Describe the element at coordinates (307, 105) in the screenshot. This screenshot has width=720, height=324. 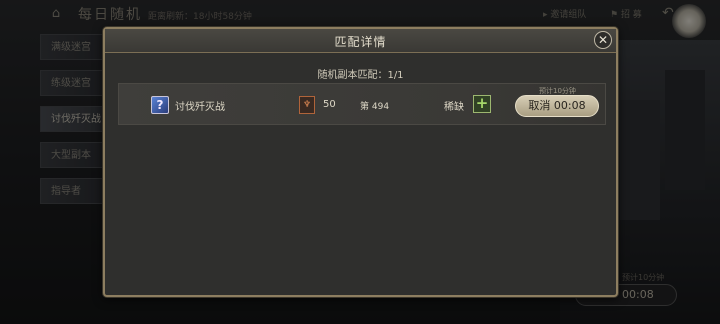
I see `level-icon: ♆` at that location.